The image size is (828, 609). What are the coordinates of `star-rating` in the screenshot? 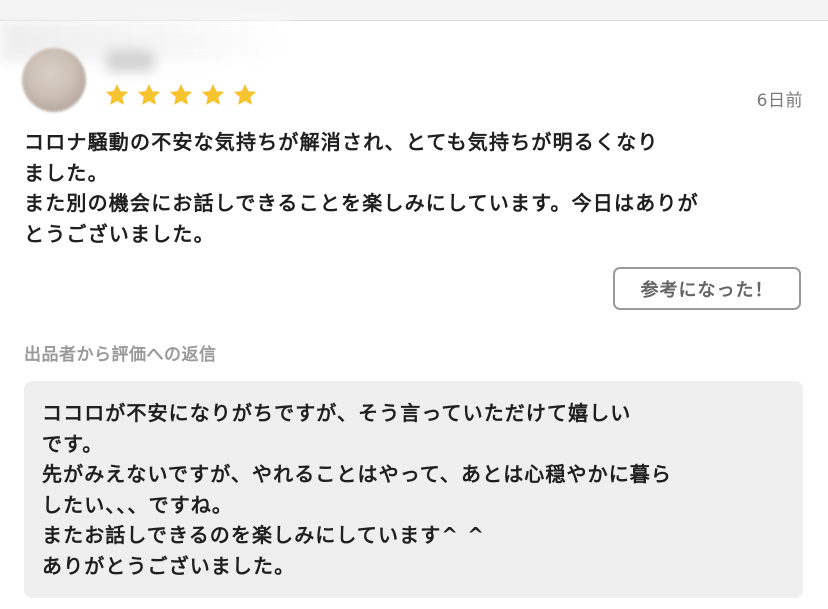 It's located at (181, 95).